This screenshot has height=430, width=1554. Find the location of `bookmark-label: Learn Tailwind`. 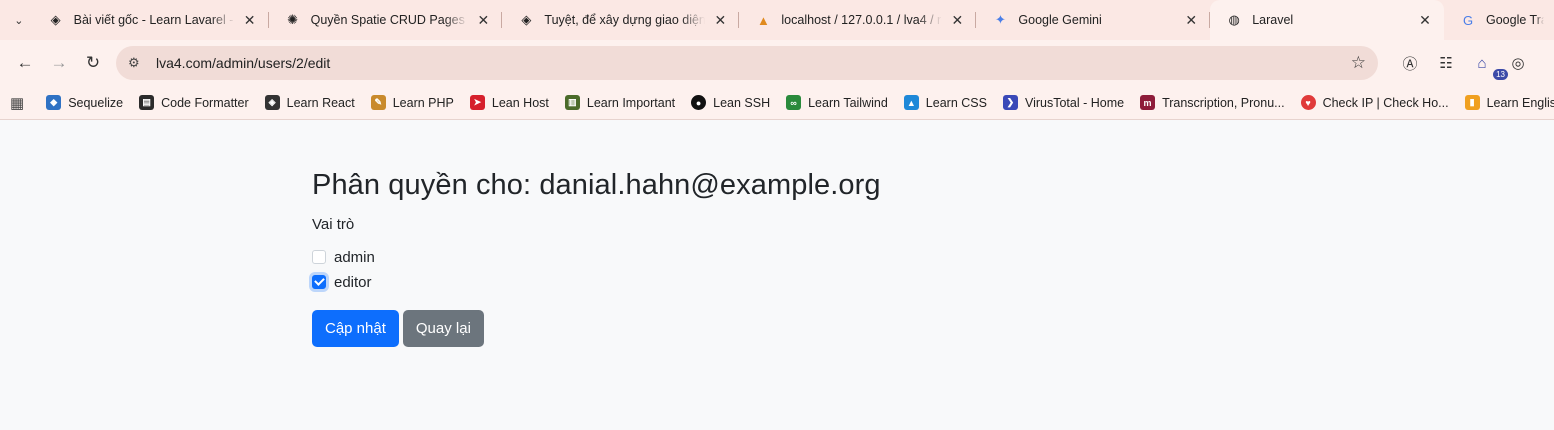

bookmark-label: Learn Tailwind is located at coordinates (848, 102).